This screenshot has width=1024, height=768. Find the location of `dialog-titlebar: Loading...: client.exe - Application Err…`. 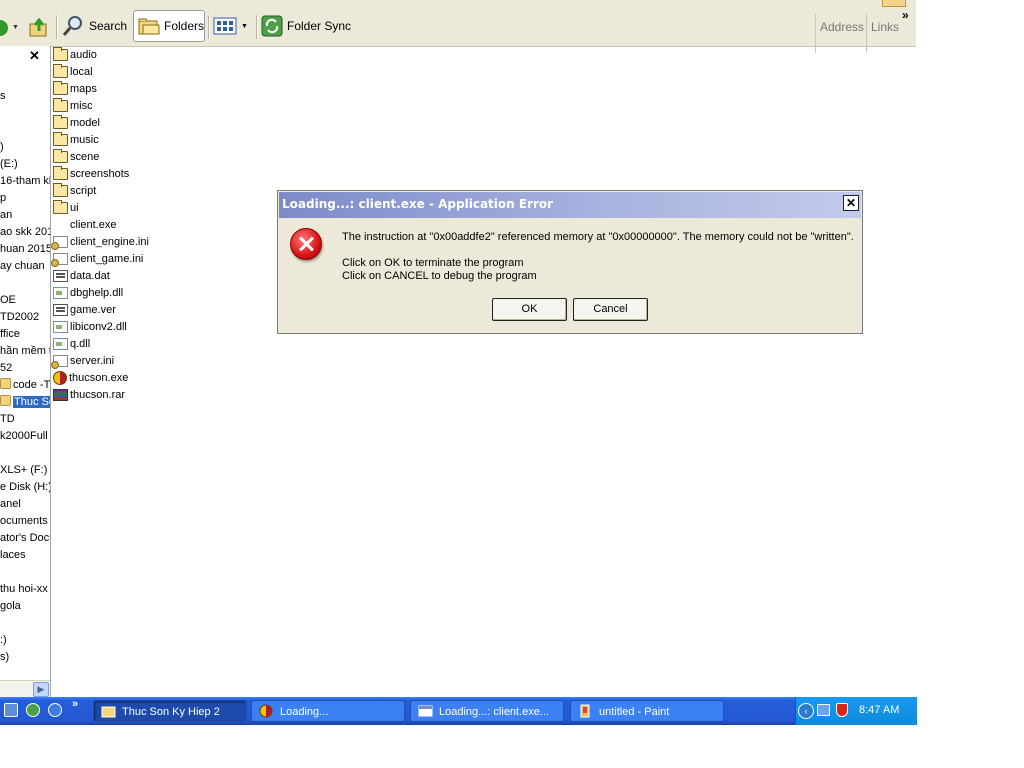

dialog-titlebar: Loading...: client.exe - Application Err… is located at coordinates (570, 205).